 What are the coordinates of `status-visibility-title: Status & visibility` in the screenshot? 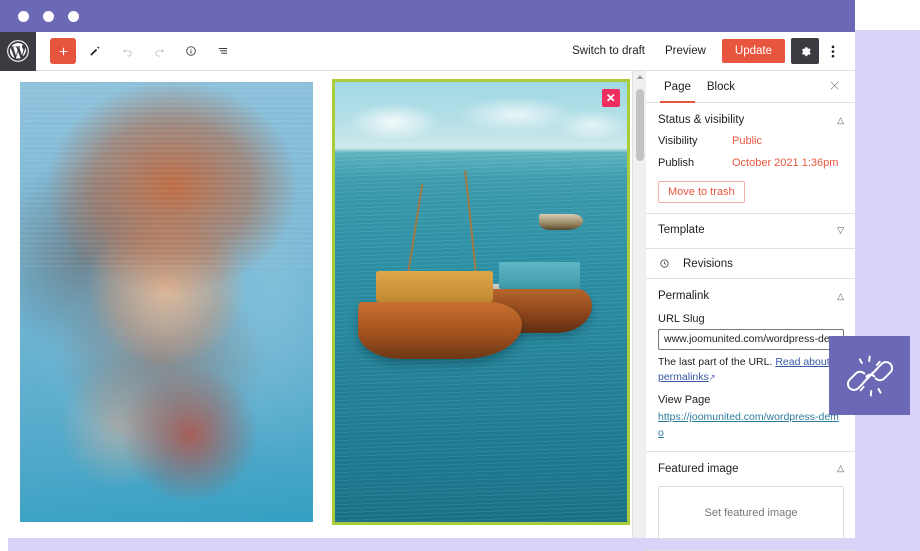 It's located at (701, 120).